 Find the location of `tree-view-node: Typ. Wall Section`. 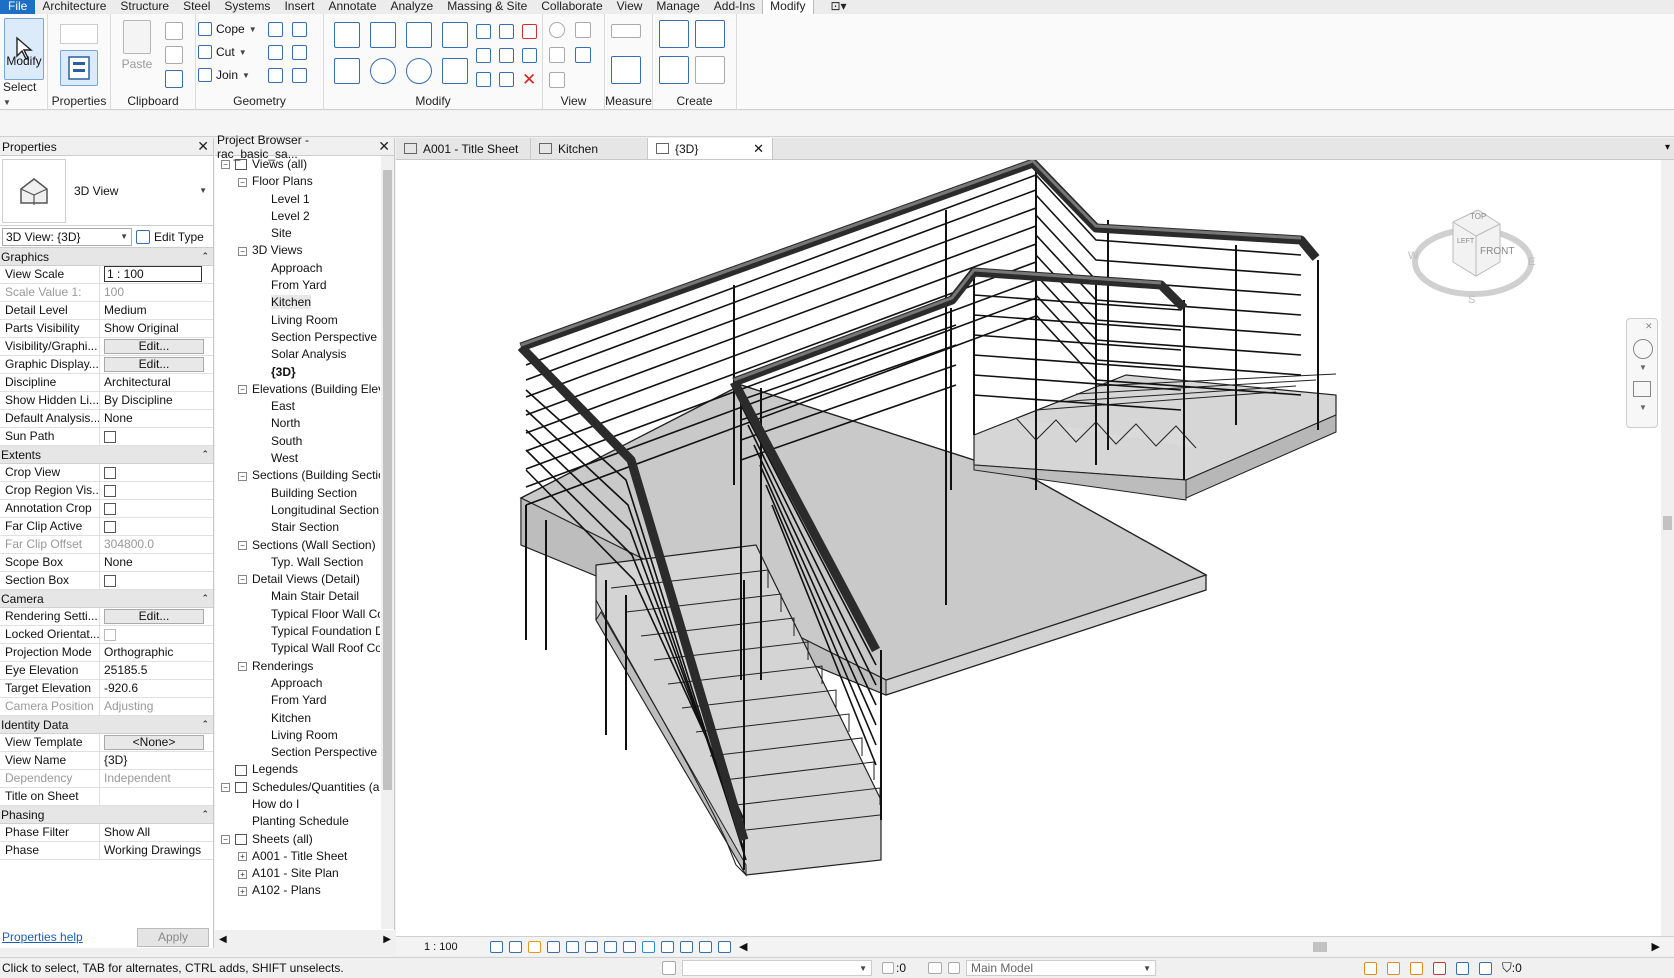

tree-view-node: Typ. Wall Section is located at coordinates (297, 562).